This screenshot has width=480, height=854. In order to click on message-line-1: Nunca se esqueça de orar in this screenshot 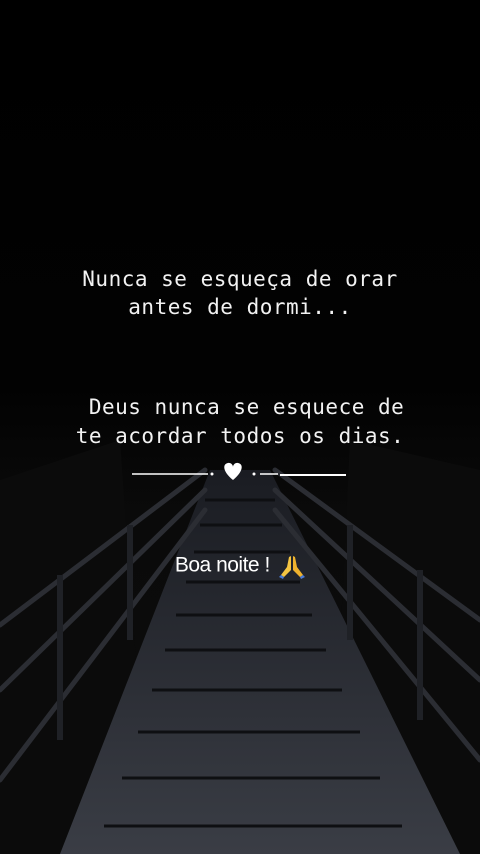, I will do `click(240, 279)`.